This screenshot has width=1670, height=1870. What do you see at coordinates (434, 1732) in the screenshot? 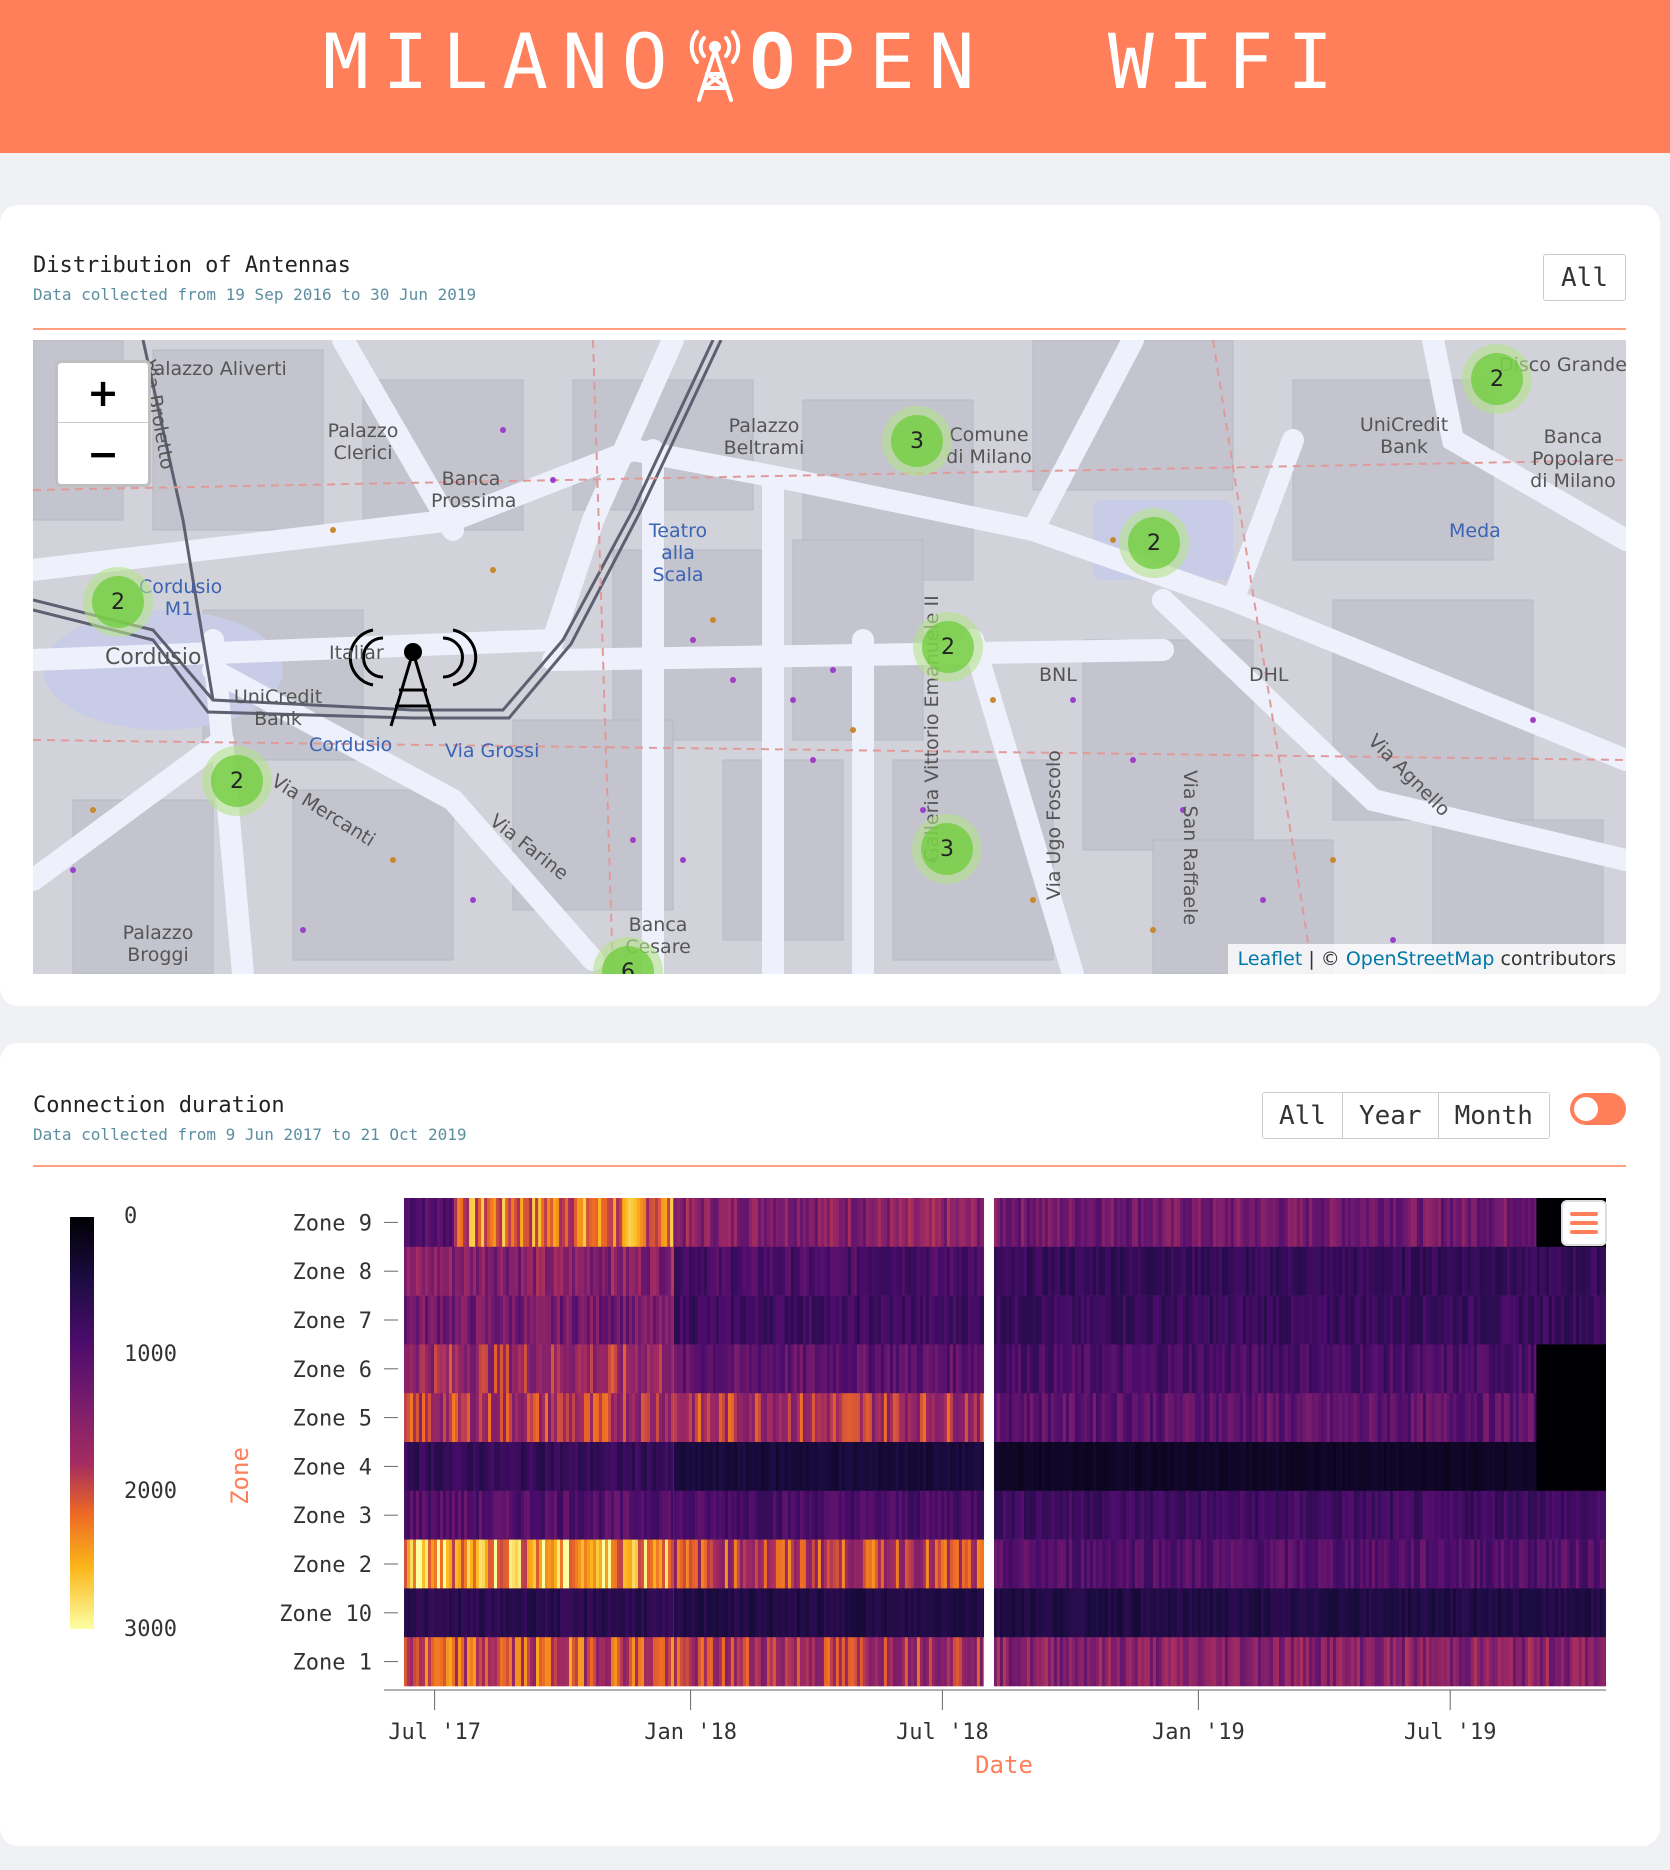
I see `x-tick-label: Jul '17` at bounding box center [434, 1732].